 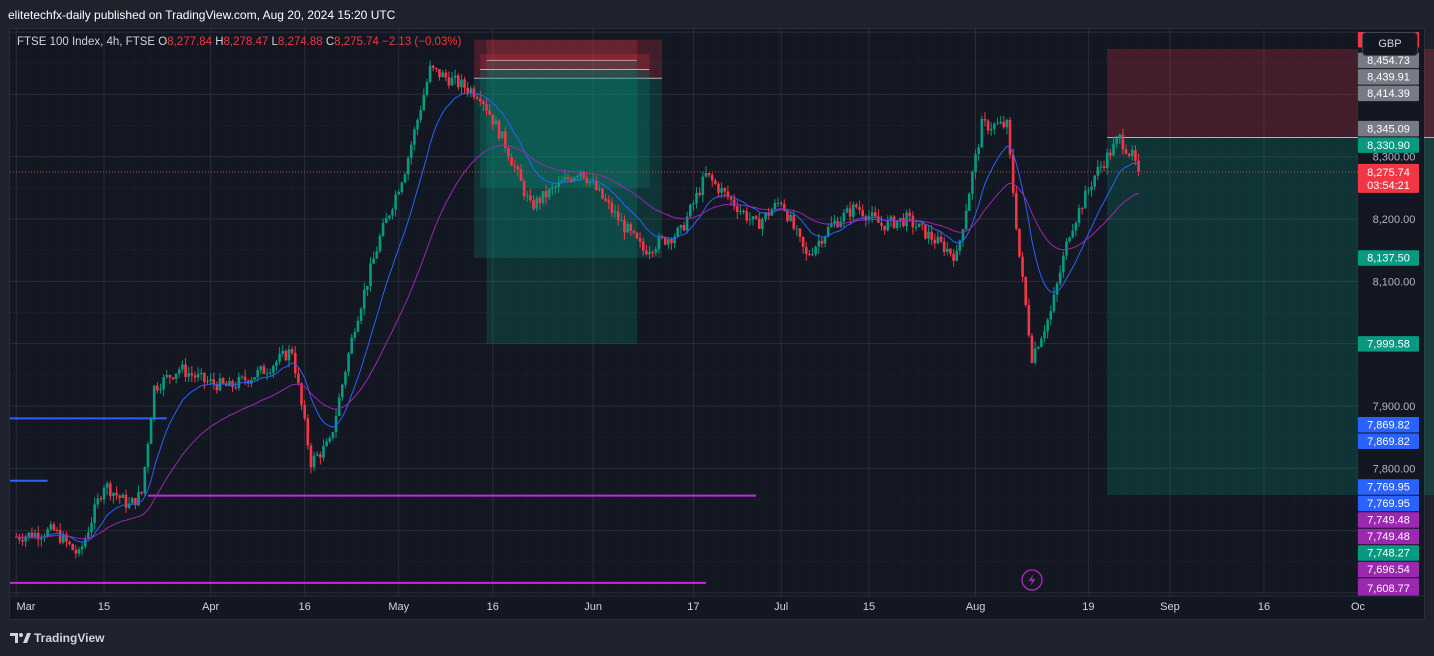 What do you see at coordinates (1394, 469) in the screenshot?
I see `price-tick-label: 7,800.00` at bounding box center [1394, 469].